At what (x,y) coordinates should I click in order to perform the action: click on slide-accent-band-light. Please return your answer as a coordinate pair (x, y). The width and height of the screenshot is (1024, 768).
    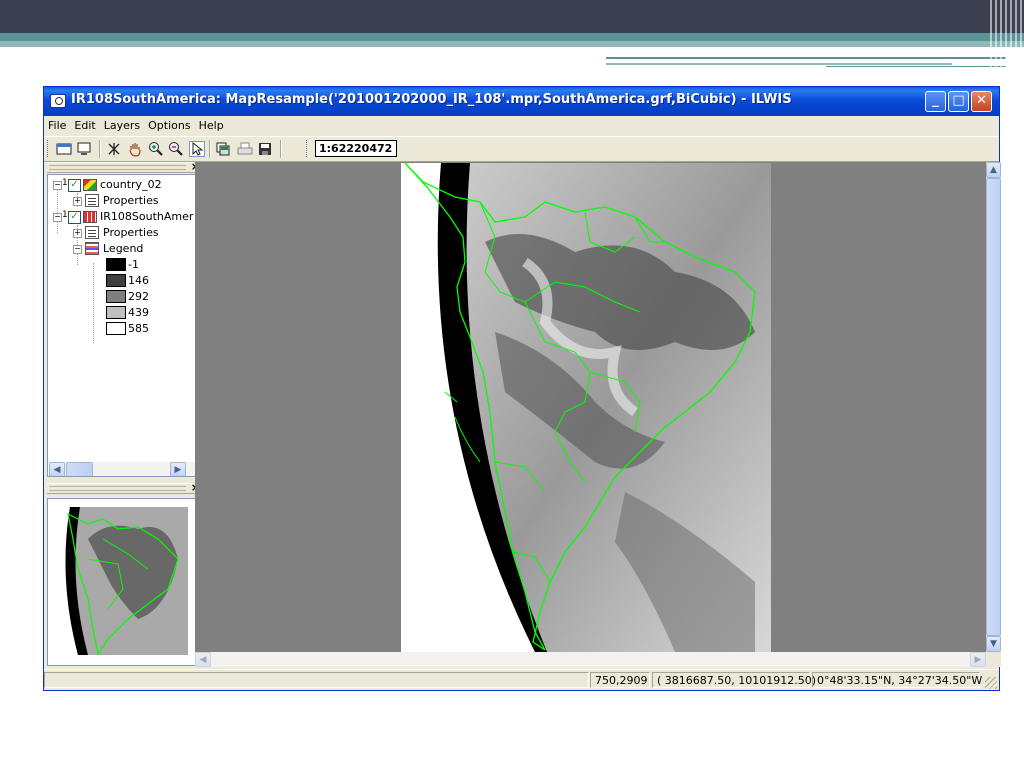
    Looking at the image, I should click on (512, 44).